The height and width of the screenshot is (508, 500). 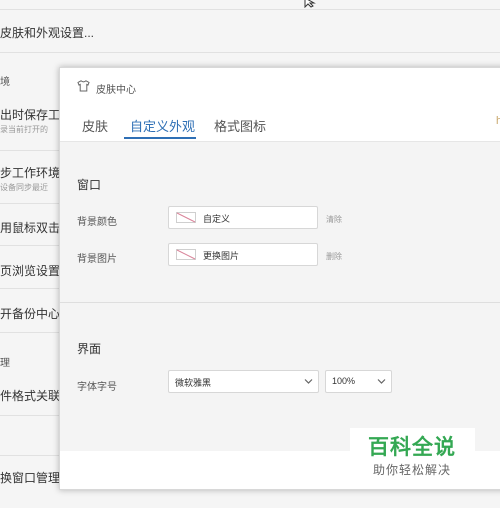 I want to click on setting-item-sub: 设备同步最近, so click(x=24, y=187).